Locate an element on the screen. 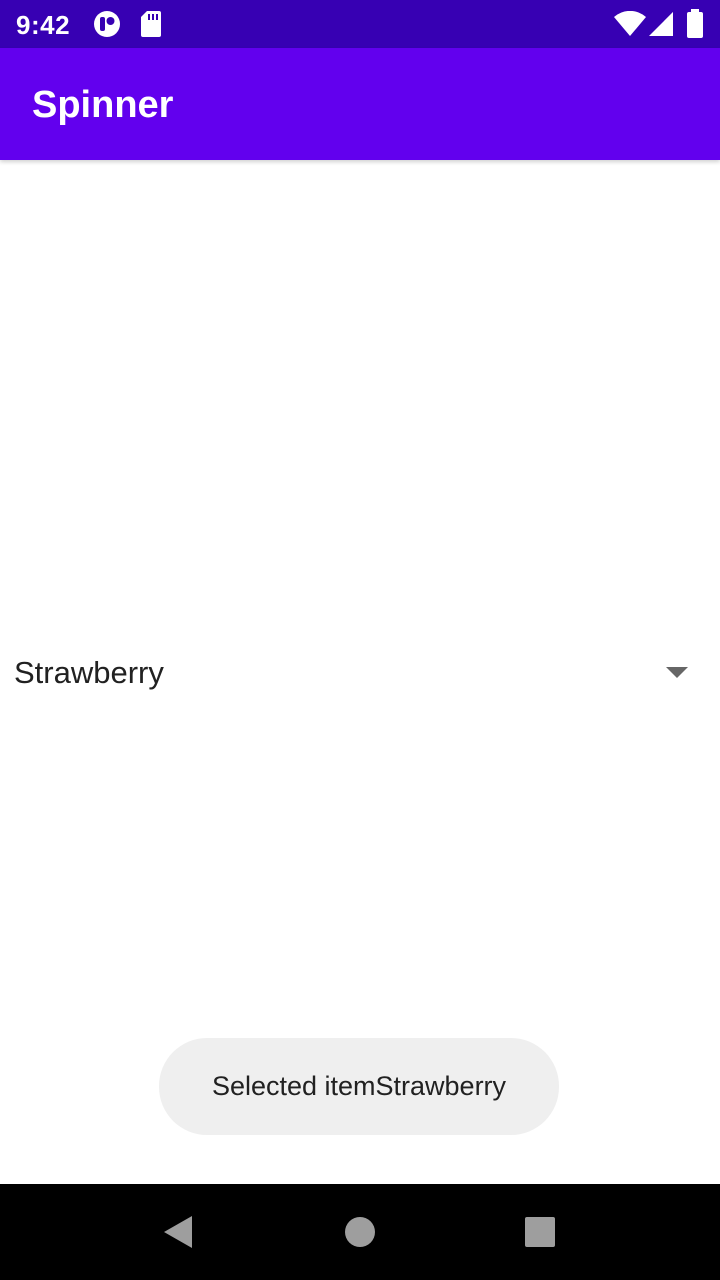 The width and height of the screenshot is (720, 1280). app-bar: Spinner is located at coordinates (360, 104).